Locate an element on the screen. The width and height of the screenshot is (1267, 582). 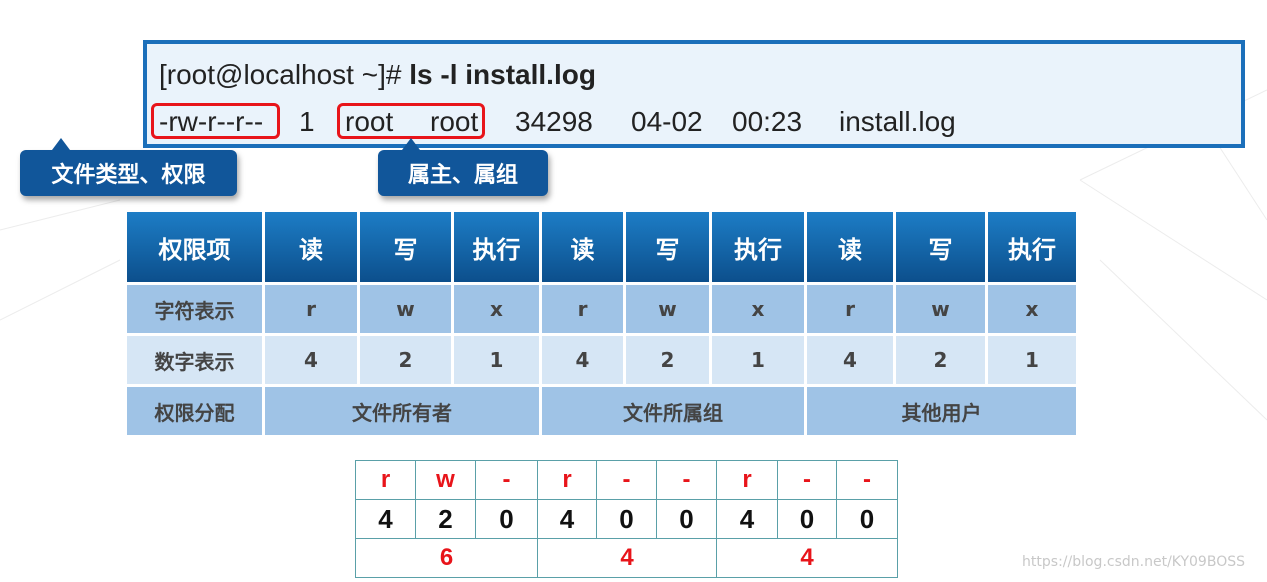
command-line: [root@localhost ~]# ls -l install.log is located at coordinates (377, 75).